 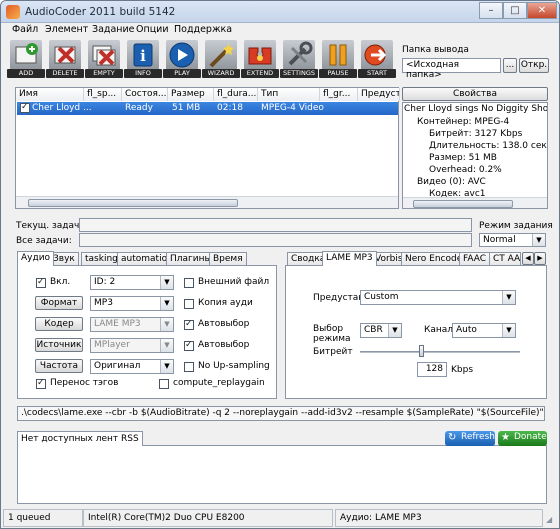 What do you see at coordinates (189, 324) in the screenshot?
I see `auto-codec-checkbox` at bounding box center [189, 324].